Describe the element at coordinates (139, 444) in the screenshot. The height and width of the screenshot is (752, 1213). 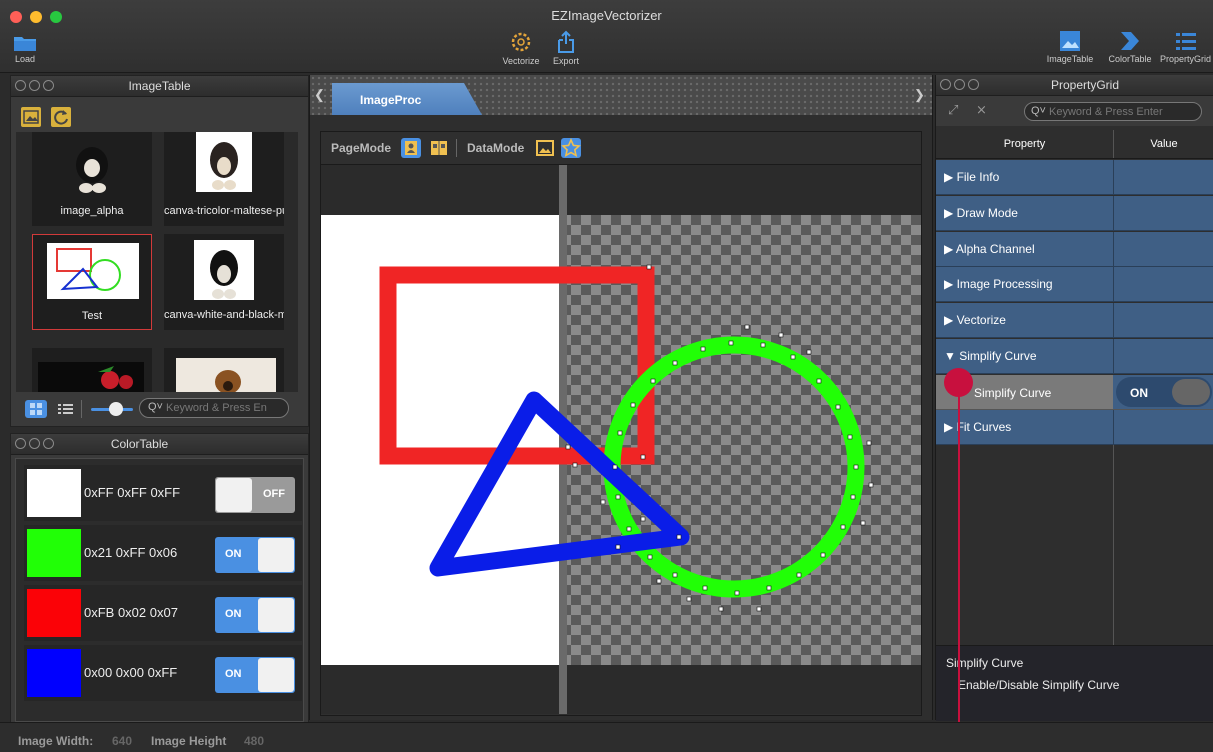
I see `color-table-title: ColorTable` at that location.